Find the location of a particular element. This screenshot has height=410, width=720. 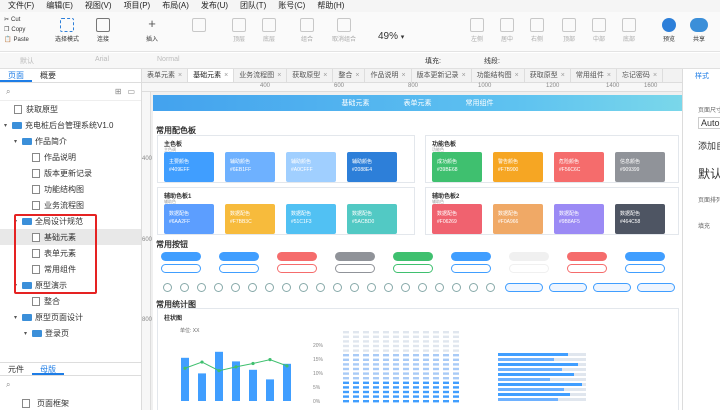

banner-item: 表单元素 is located at coordinates (418, 103).